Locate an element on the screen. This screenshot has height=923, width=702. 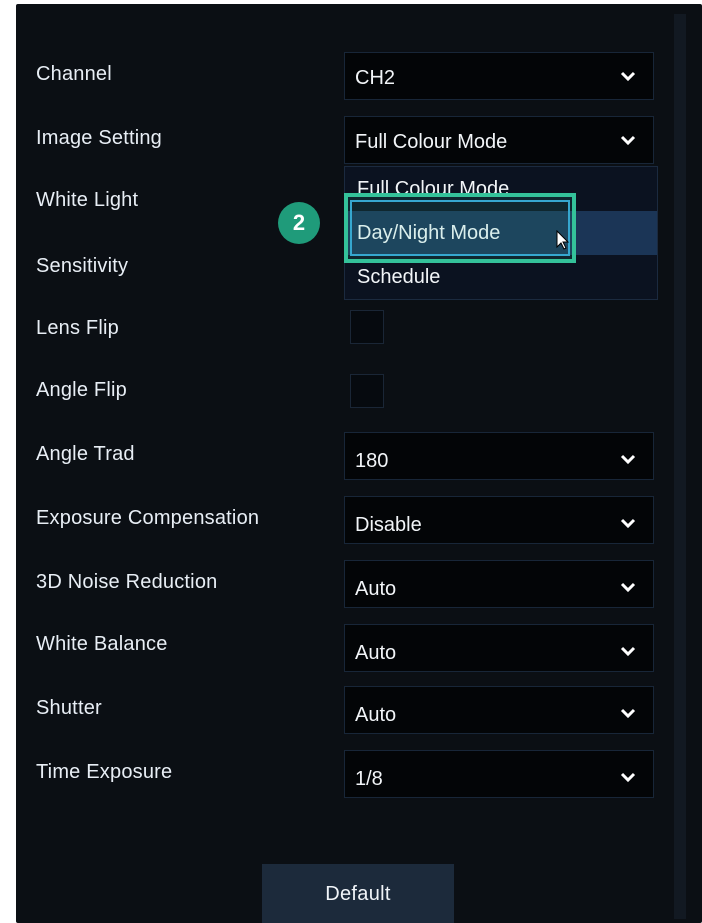
white-light-label: White Light is located at coordinates (87, 200).